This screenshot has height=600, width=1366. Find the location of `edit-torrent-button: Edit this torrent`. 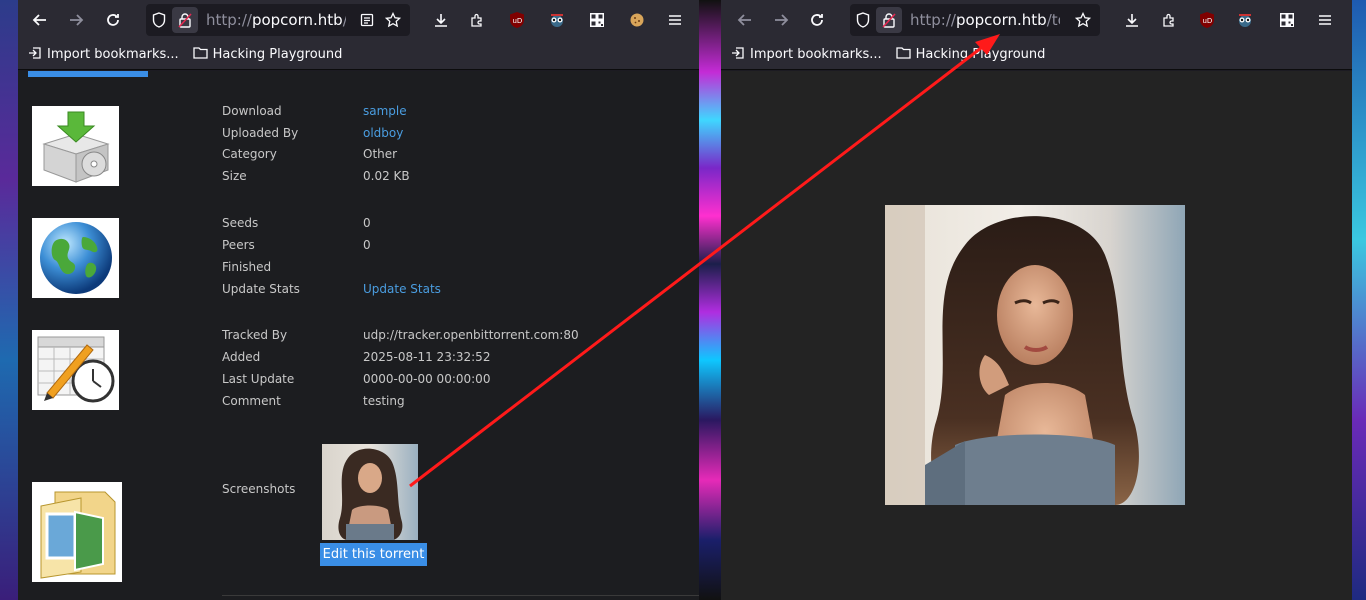

edit-torrent-button: Edit this torrent is located at coordinates (373, 554).